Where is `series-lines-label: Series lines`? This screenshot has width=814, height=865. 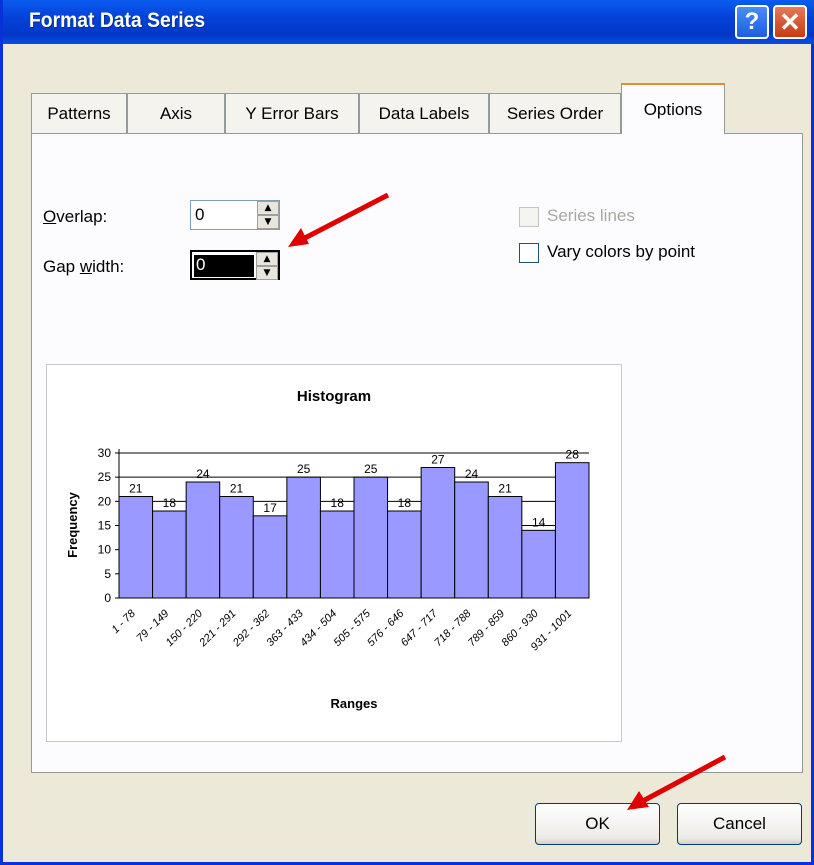 series-lines-label: Series lines is located at coordinates (591, 215).